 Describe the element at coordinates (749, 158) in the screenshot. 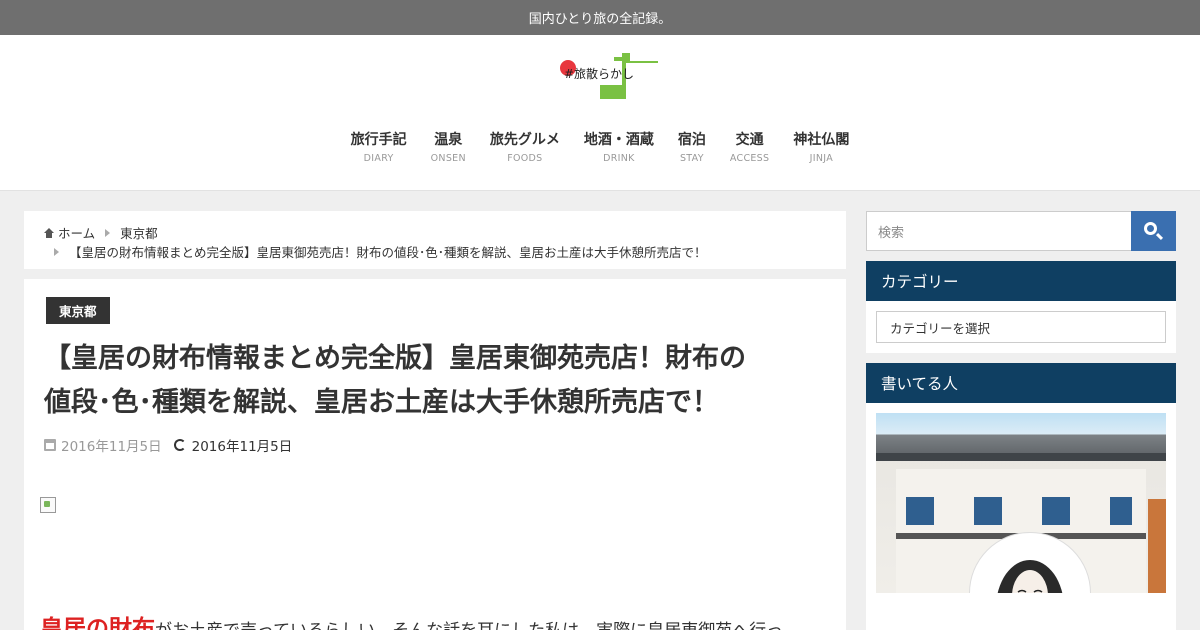

I see `nav-sublabel: ACCESS` at that location.